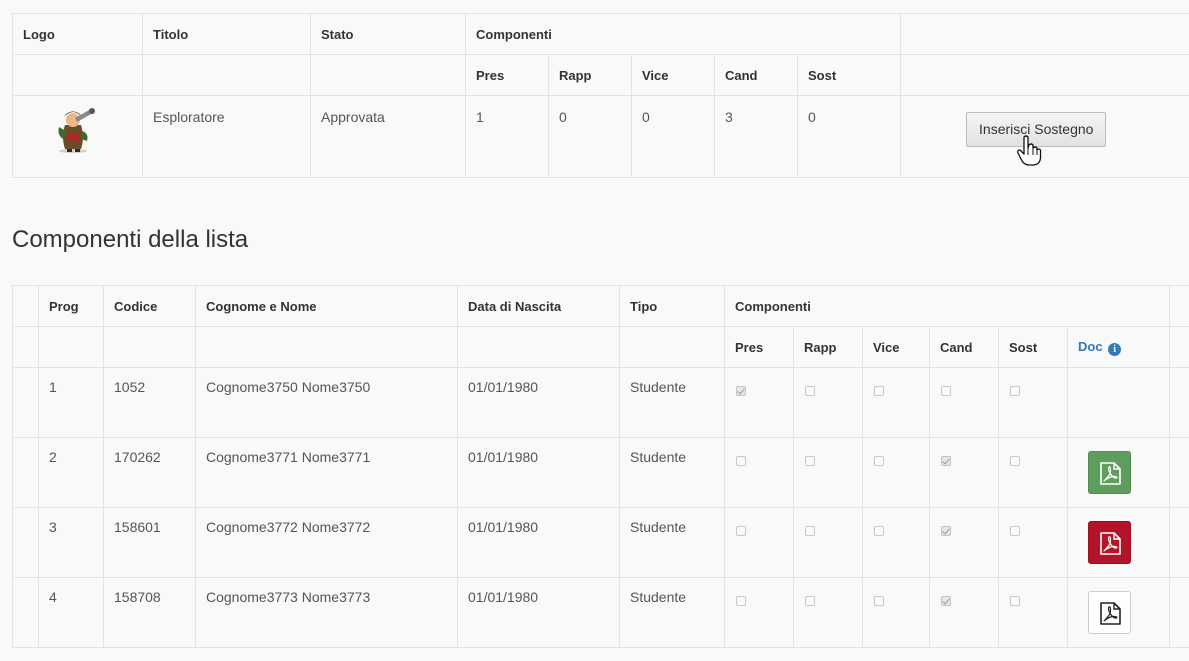 The image size is (1189, 661). I want to click on list-subheader-row: Pres Rapp Vice Cand Sost, so click(600, 75).